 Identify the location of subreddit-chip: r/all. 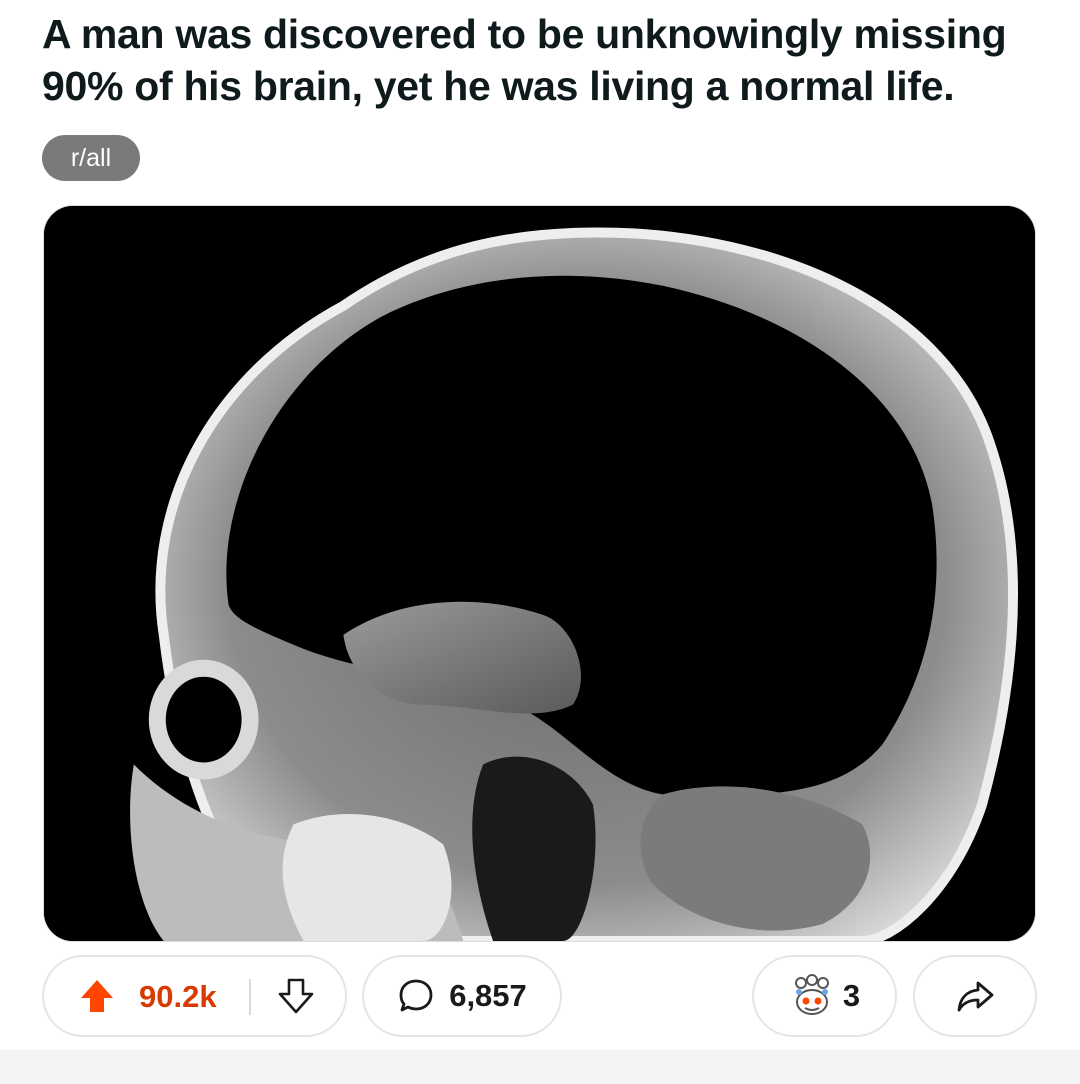
(91, 158).